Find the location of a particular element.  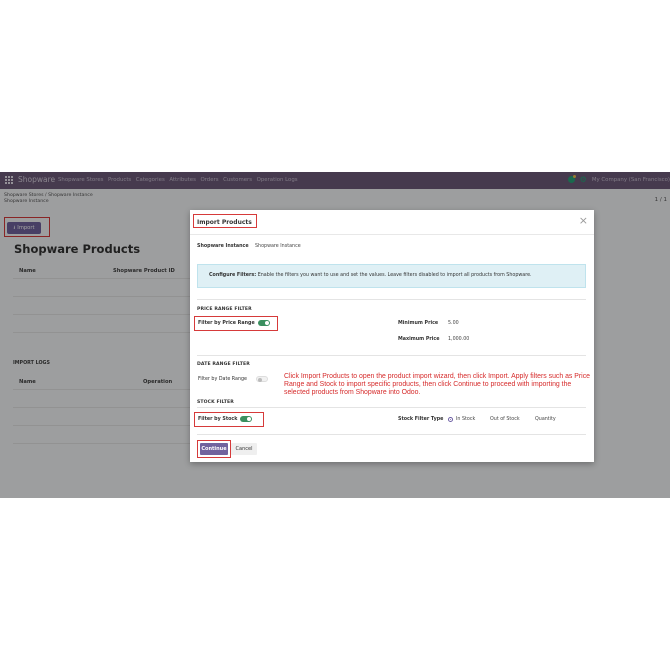

min-price-label: Minimum Price is located at coordinates (418, 323).